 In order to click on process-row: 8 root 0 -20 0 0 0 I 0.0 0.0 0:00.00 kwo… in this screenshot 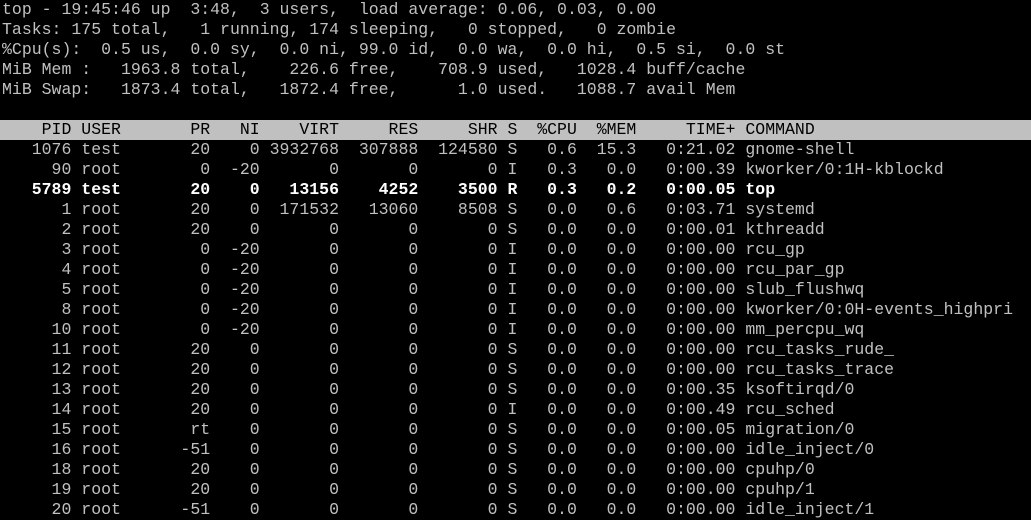, I will do `click(507, 309)`.